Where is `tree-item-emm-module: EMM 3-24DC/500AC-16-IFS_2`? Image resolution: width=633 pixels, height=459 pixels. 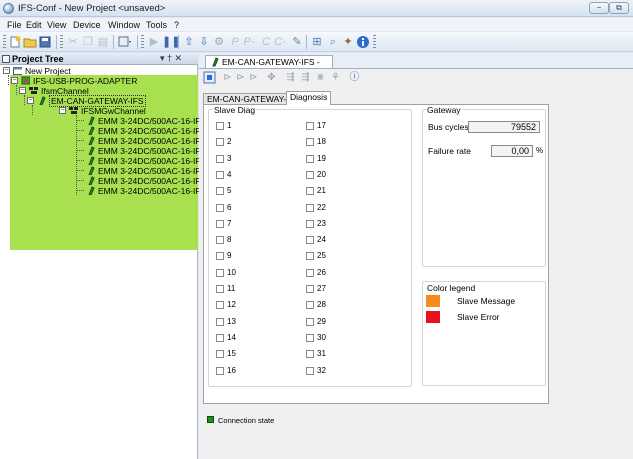 tree-item-emm-module: EMM 3-24DC/500AC-16-IFS_2 is located at coordinates (108, 141).